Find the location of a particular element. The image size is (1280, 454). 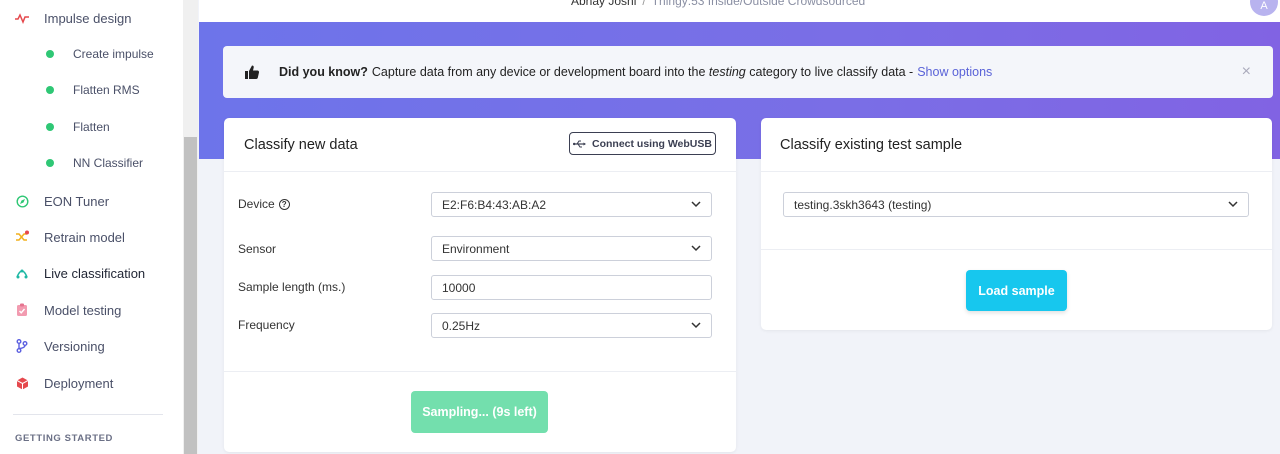

sidebar-item-label: Retrain model is located at coordinates (84, 237).